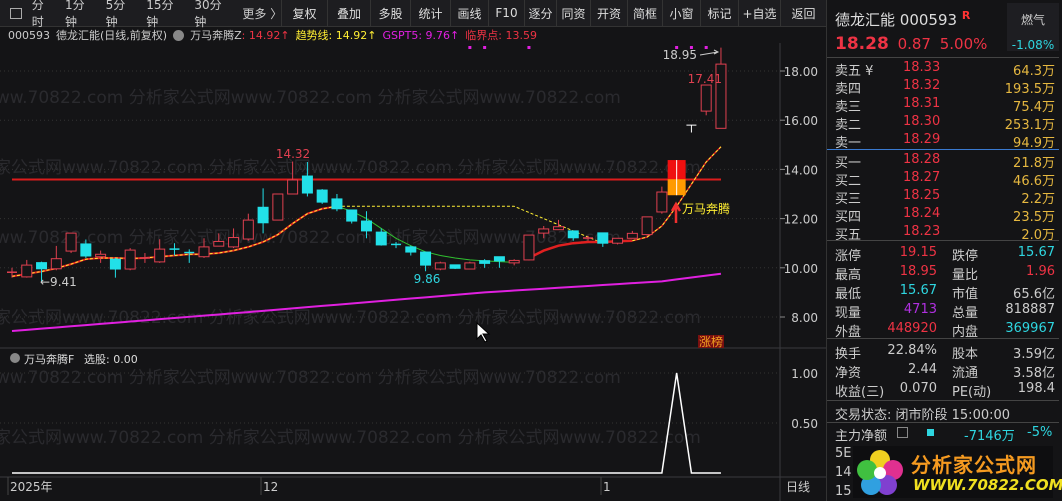 The width and height of the screenshot is (1062, 501). What do you see at coordinates (1034, 373) in the screenshot?
I see `stat-value: 3.58亿` at bounding box center [1034, 373].